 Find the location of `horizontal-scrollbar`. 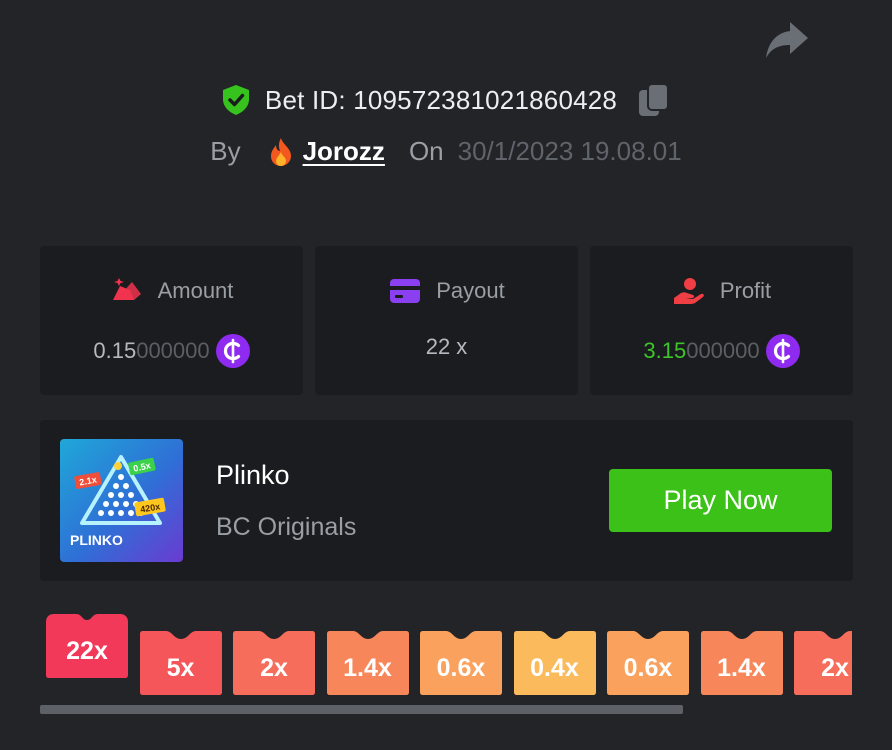

horizontal-scrollbar is located at coordinates (361, 709).